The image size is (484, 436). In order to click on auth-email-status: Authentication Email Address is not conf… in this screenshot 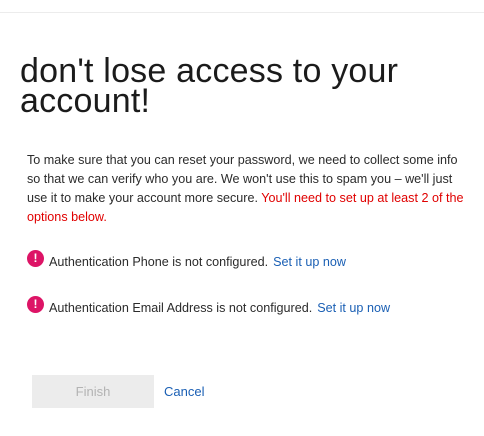, I will do `click(181, 308)`.